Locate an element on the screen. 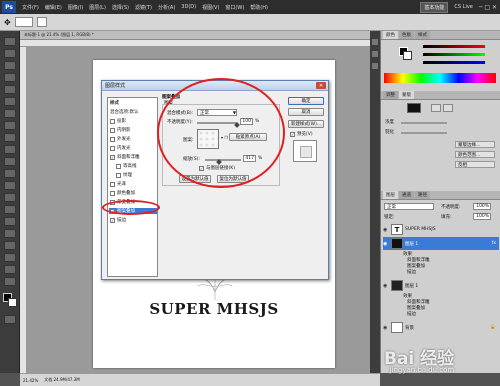 The width and height of the screenshot is (500, 386). quick-mask-icon is located at coordinates (10, 319).